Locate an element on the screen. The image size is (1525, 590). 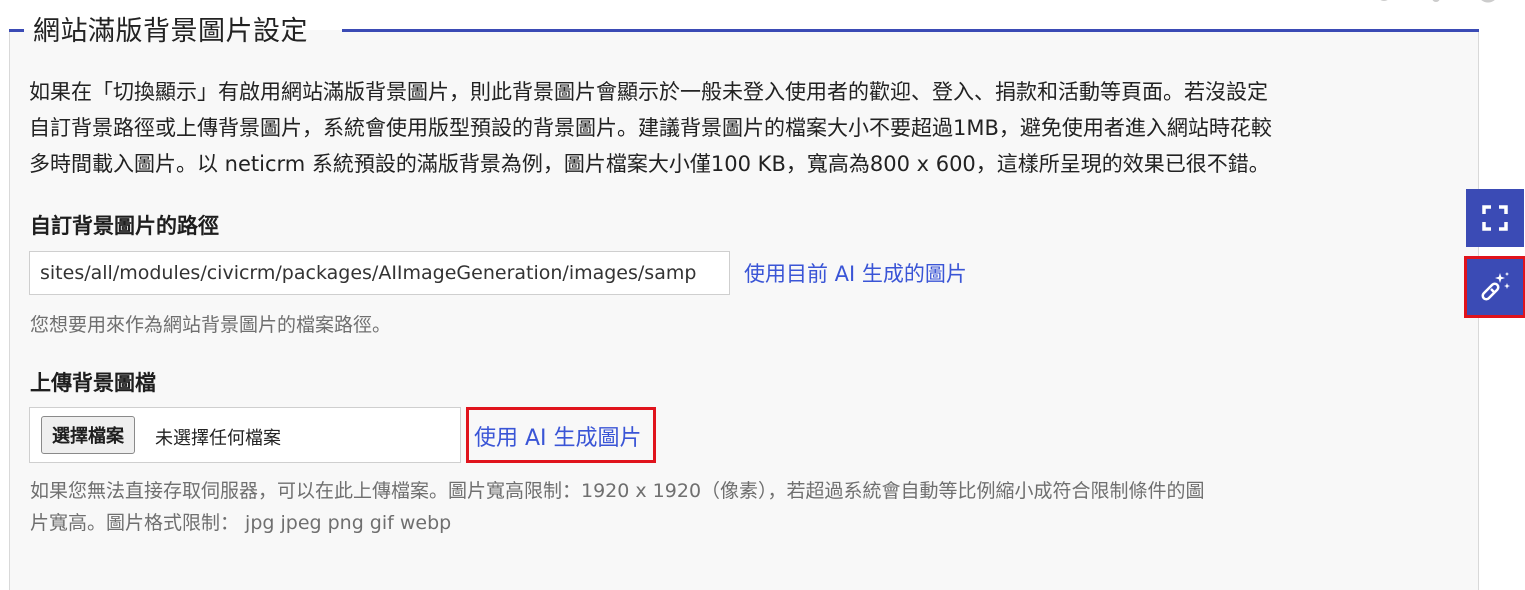
file-upload-field: 選擇檔案 未選擇任何檔案 is located at coordinates (245, 435).